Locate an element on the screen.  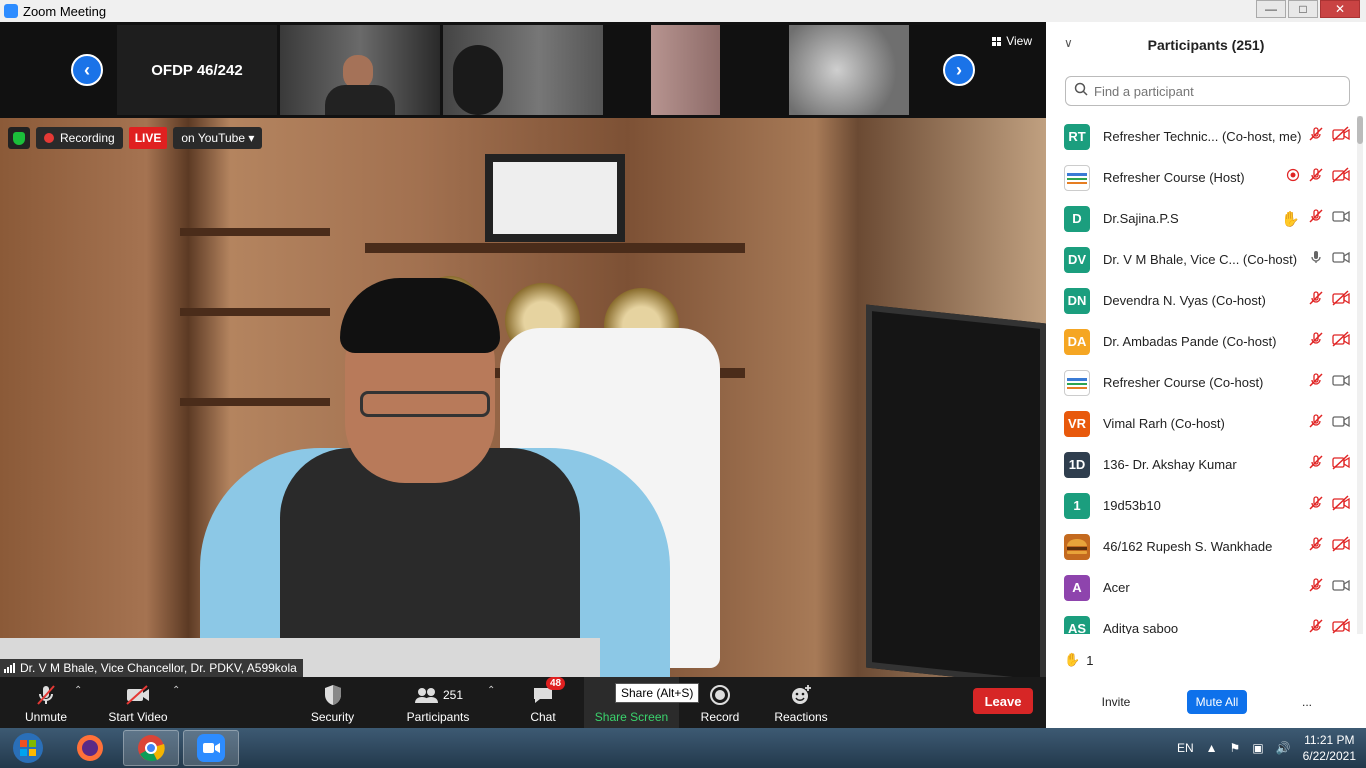
start-video-button: Start Video is located at coordinates (138, 702).